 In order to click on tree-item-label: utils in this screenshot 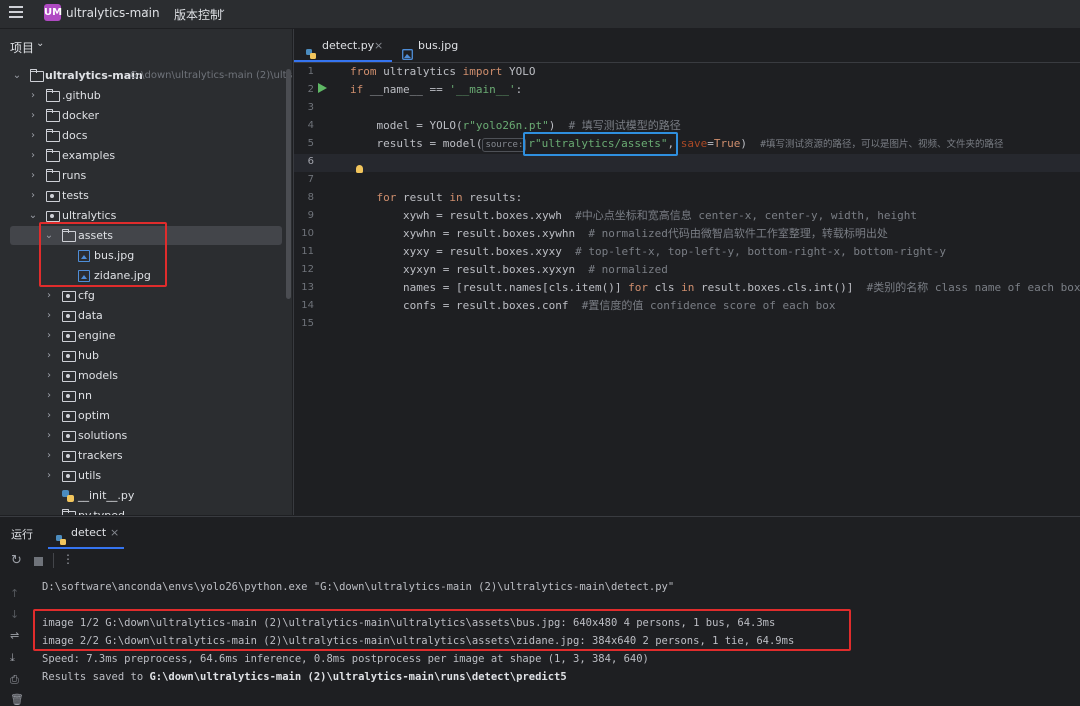, I will do `click(90, 475)`.